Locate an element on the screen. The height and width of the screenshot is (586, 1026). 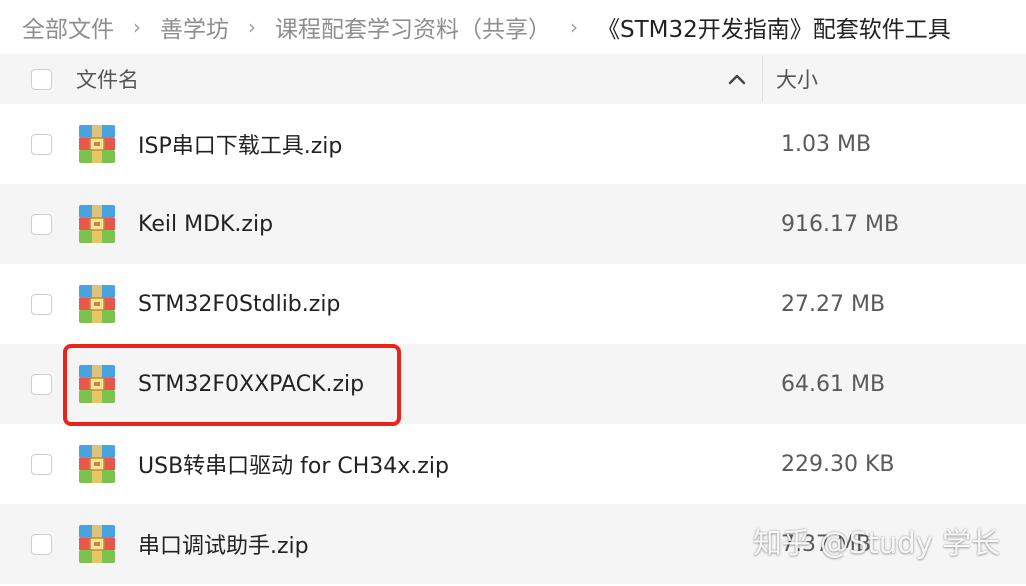
file-row: Keil MDK.zip 916.17 MB is located at coordinates (513, 224).